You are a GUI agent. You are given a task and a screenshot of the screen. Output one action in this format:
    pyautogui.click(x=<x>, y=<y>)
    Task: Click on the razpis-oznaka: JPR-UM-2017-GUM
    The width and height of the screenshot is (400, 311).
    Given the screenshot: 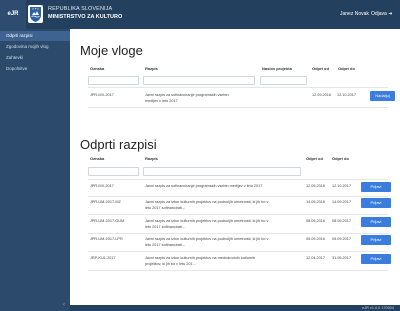 What is the action you would take?
    pyautogui.click(x=107, y=221)
    